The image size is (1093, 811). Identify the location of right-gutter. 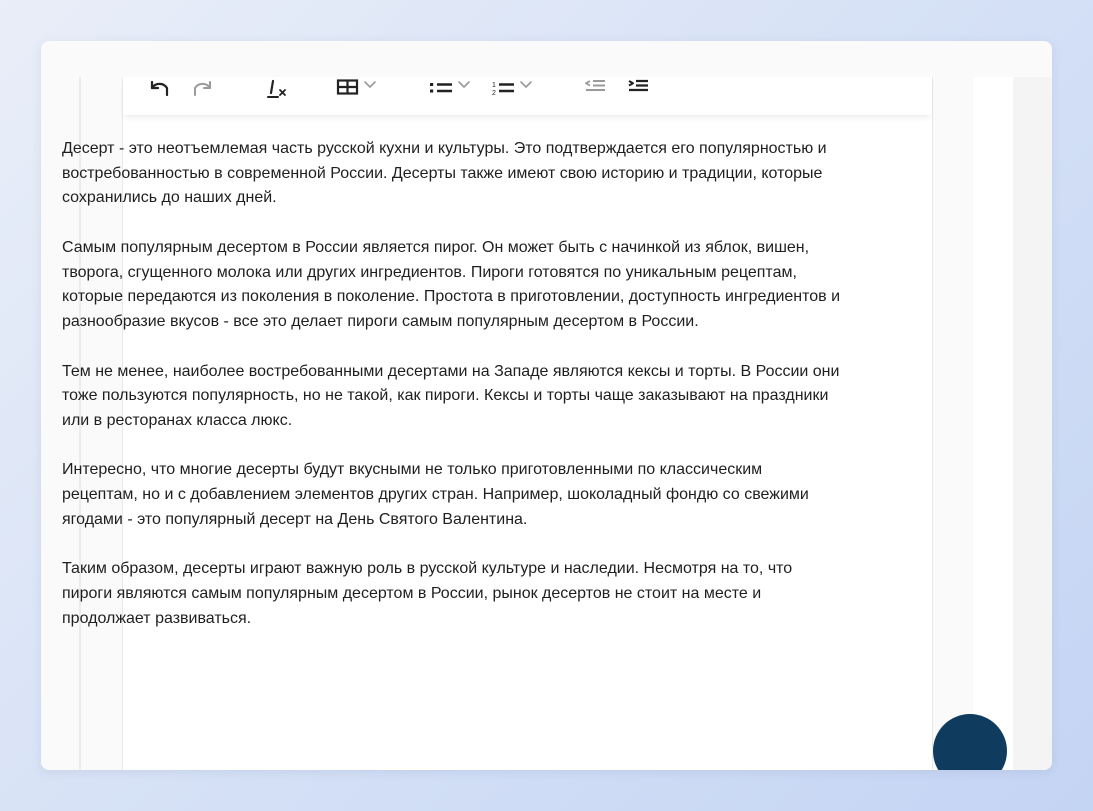
(1032, 423).